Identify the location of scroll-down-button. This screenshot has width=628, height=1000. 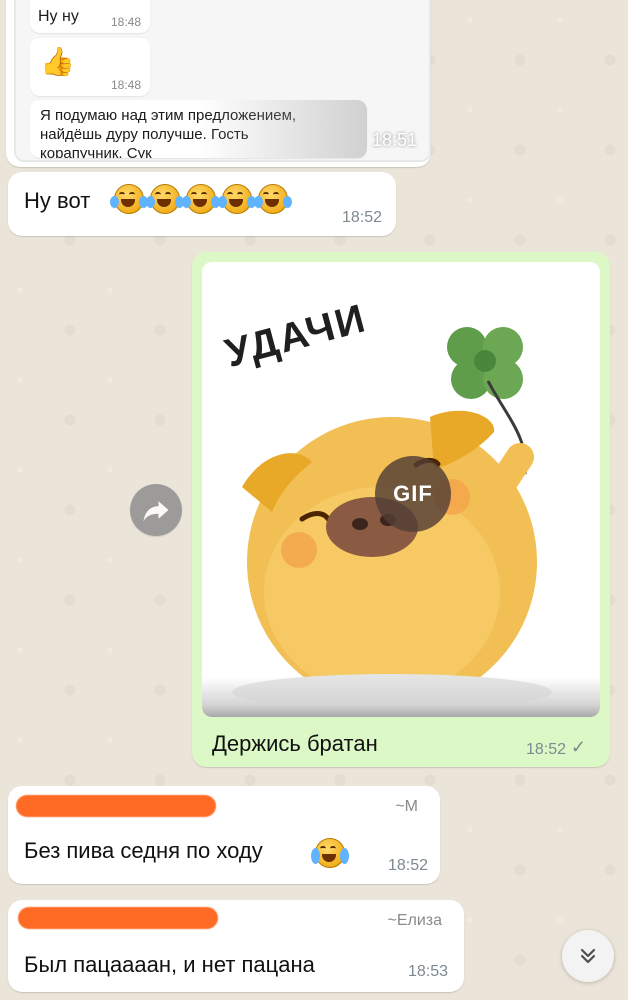
(588, 956).